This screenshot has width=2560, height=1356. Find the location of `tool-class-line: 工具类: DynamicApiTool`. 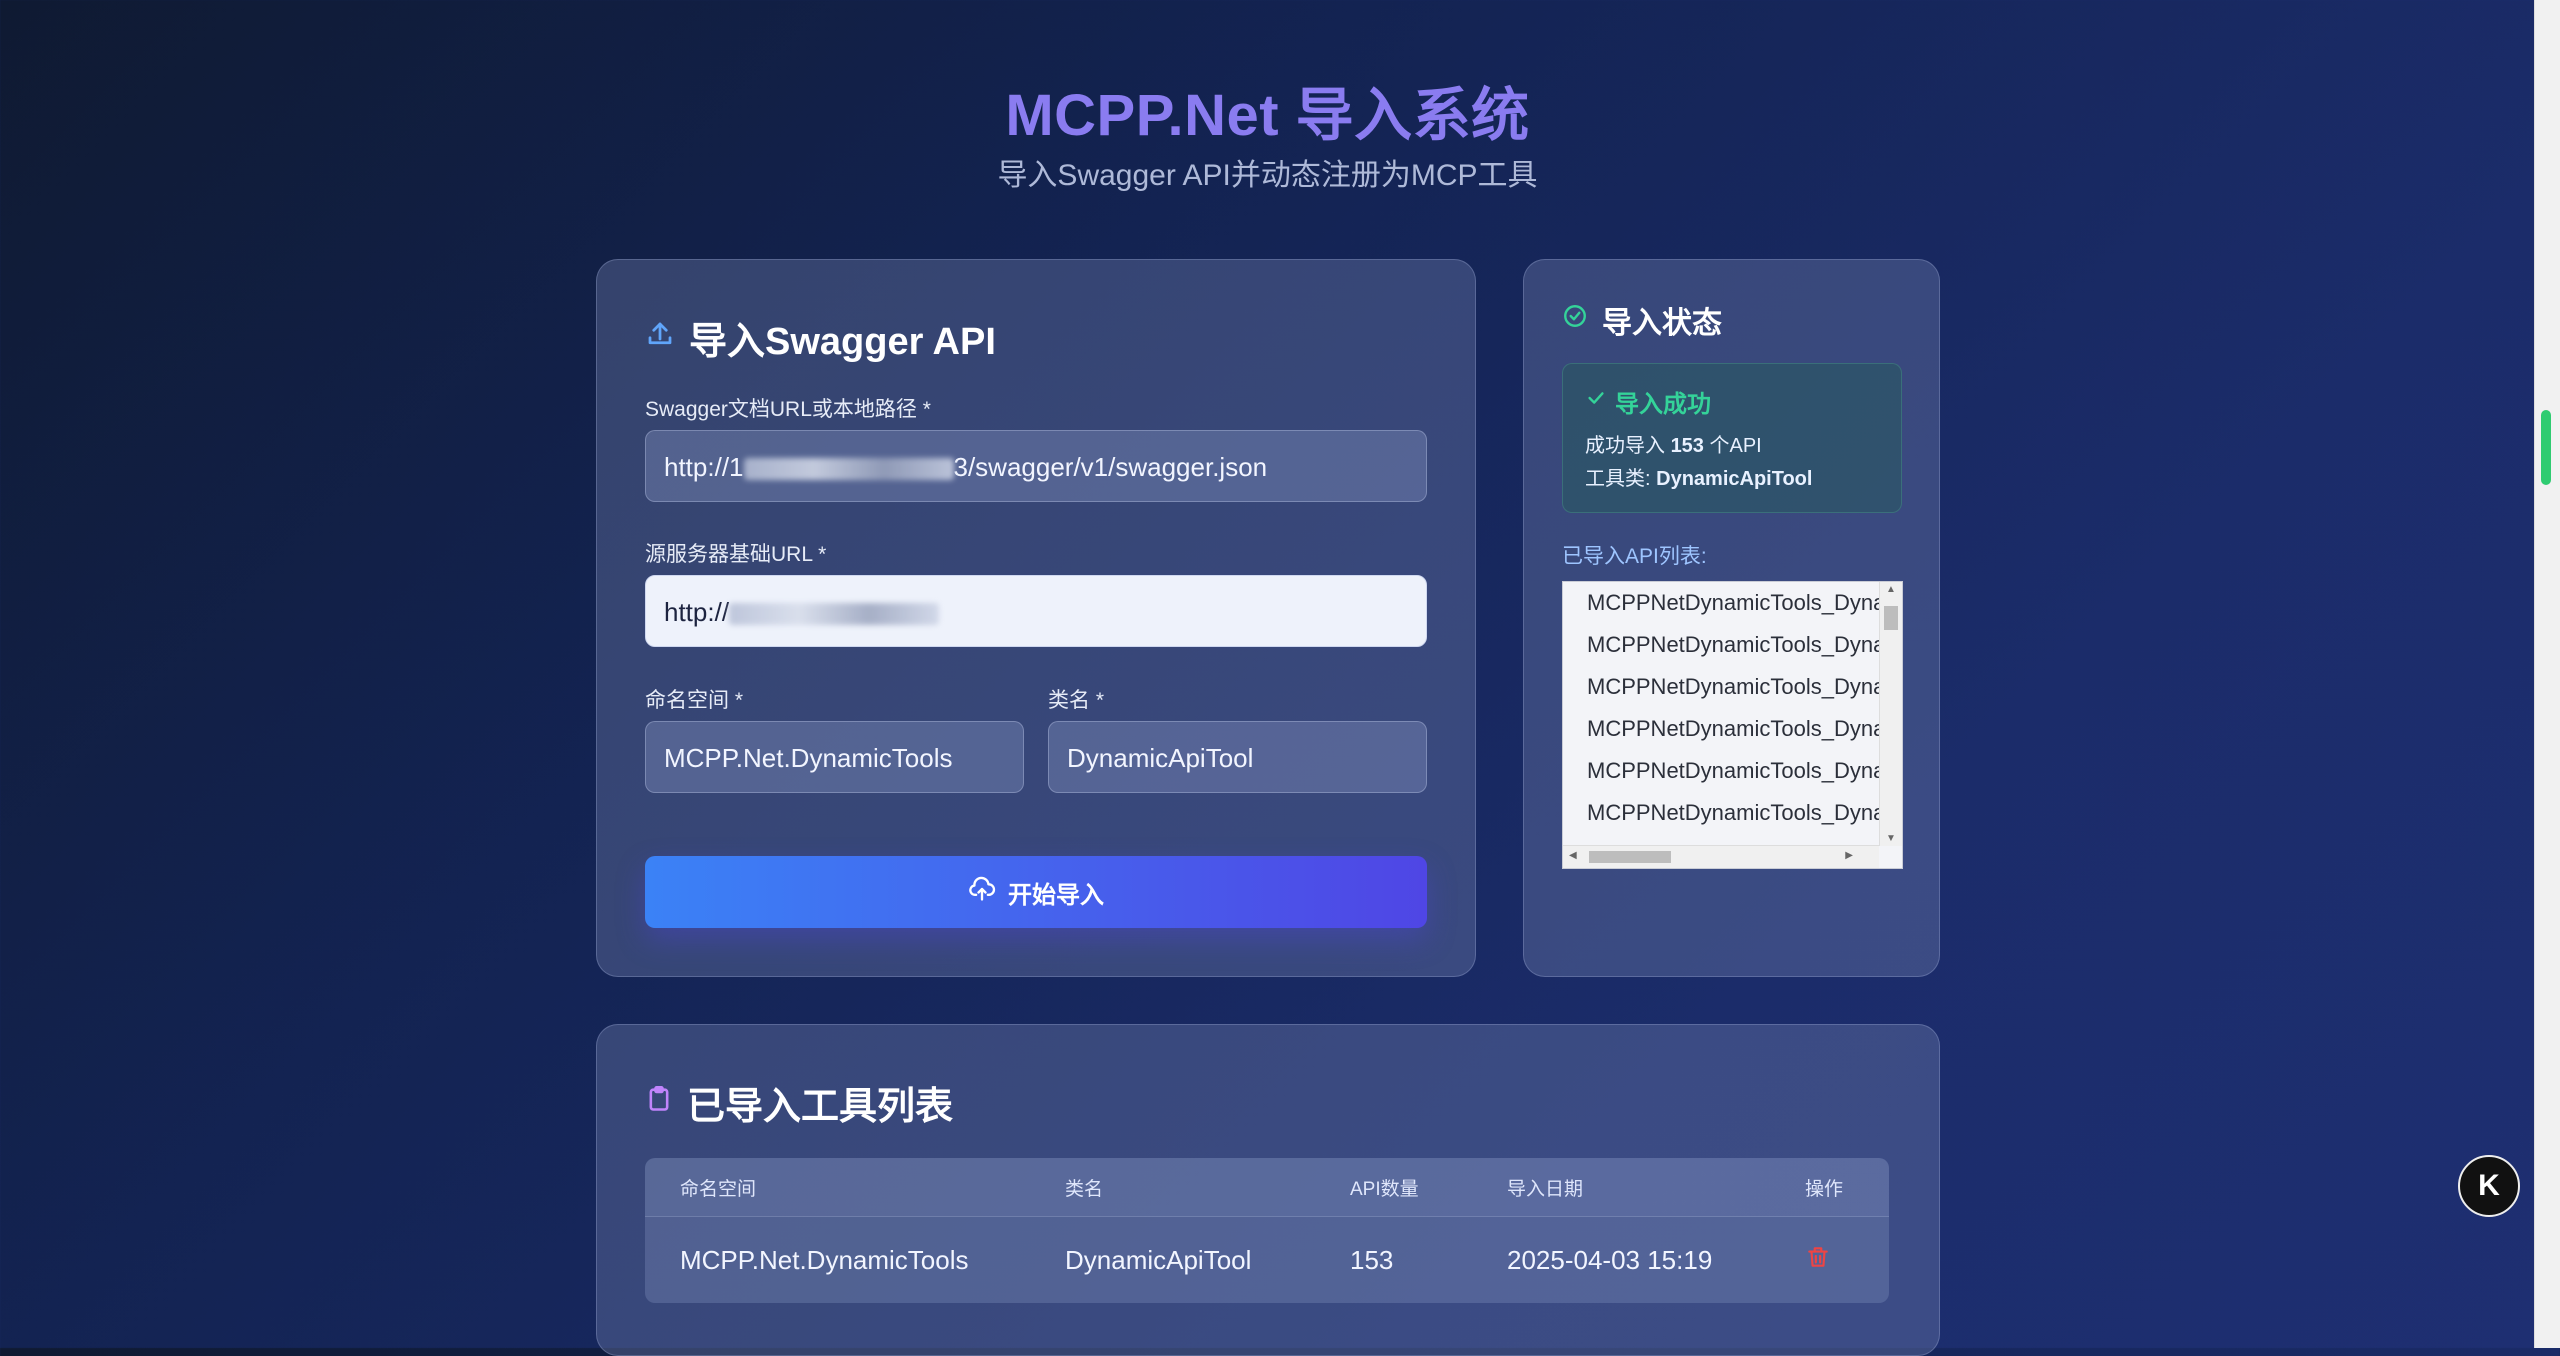

tool-class-line: 工具类: DynamicApiTool is located at coordinates (1732, 476).